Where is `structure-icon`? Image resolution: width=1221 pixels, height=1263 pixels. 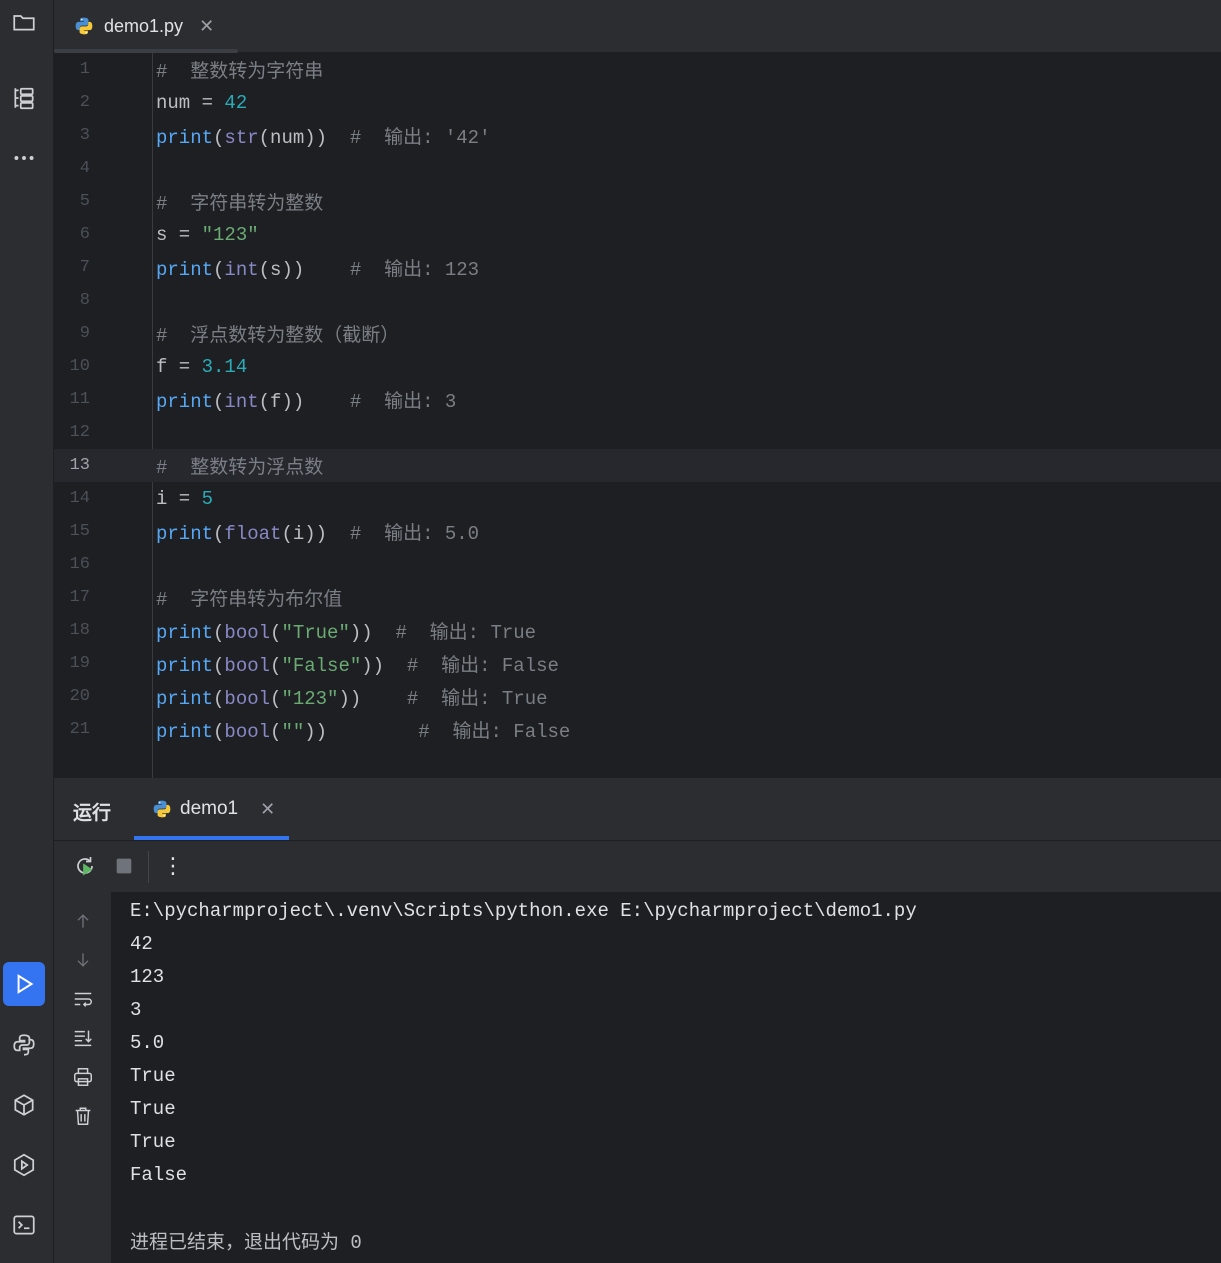 structure-icon is located at coordinates (24, 98).